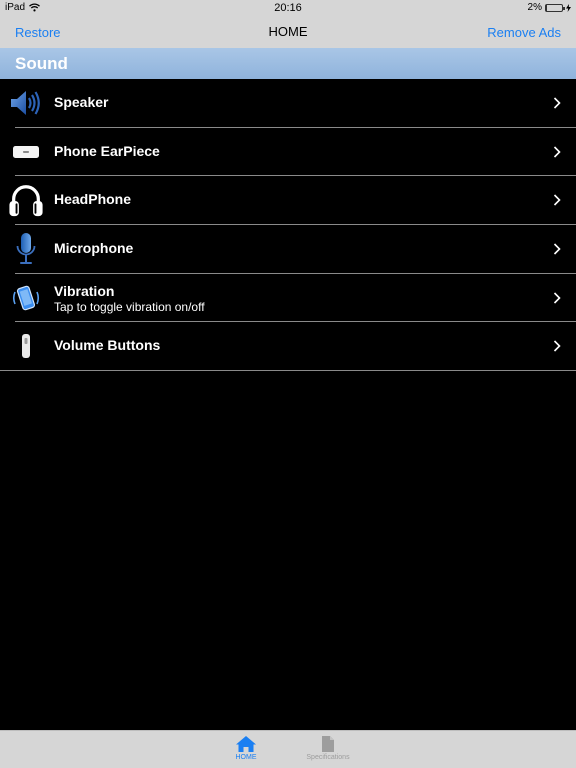 The image size is (576, 768). What do you see at coordinates (107, 345) in the screenshot?
I see `item-title: Volume Buttons` at bounding box center [107, 345].